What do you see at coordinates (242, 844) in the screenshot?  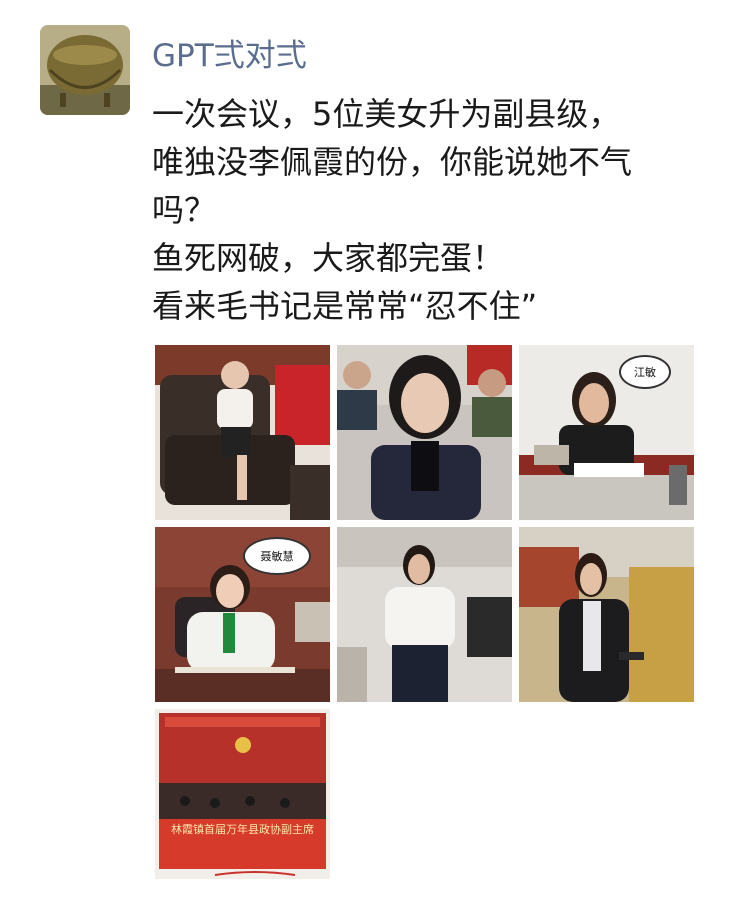 I see `news-banner: 林霞镇首届万年县政协副主席` at bounding box center [242, 844].